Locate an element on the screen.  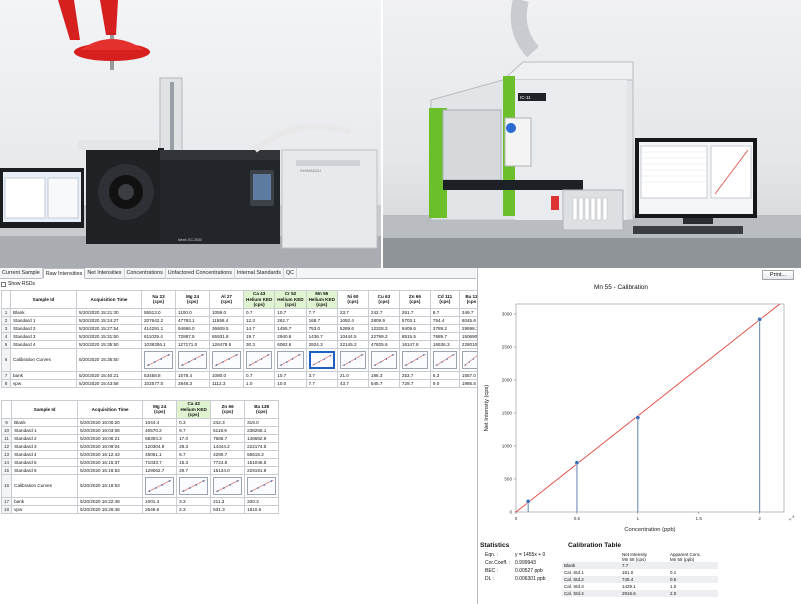
intensity-cell: 16536.3 is located at coordinates (444, 344).